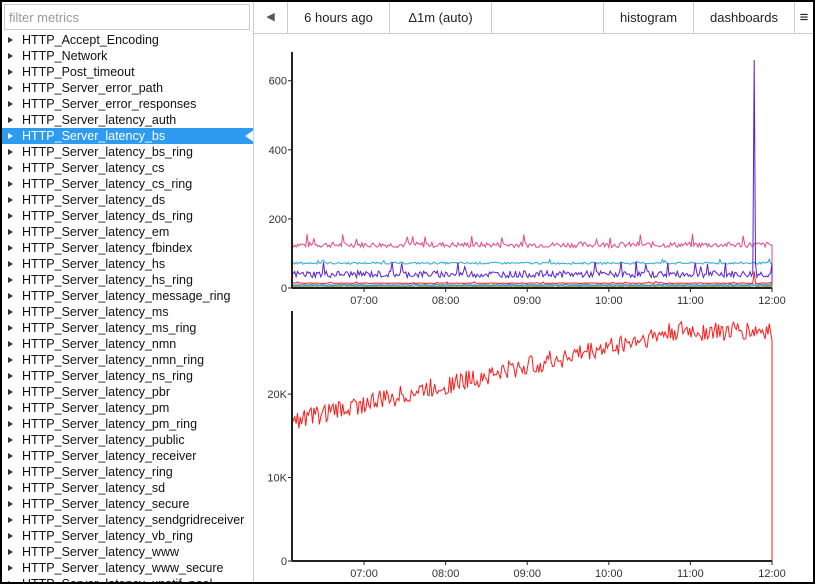 The height and width of the screenshot is (584, 815). I want to click on triangle-left-icon: ◀, so click(270, 17).